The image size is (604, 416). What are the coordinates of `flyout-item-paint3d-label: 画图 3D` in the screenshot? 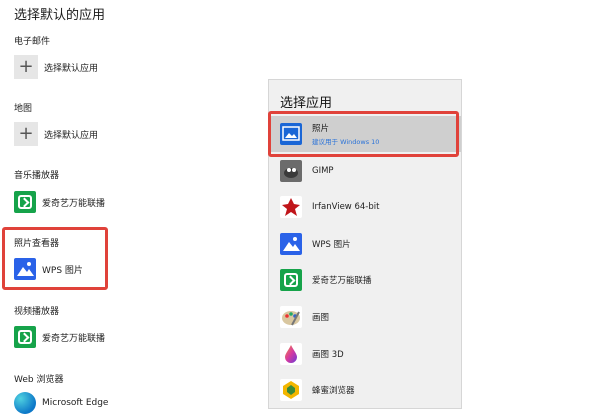 It's located at (328, 355).